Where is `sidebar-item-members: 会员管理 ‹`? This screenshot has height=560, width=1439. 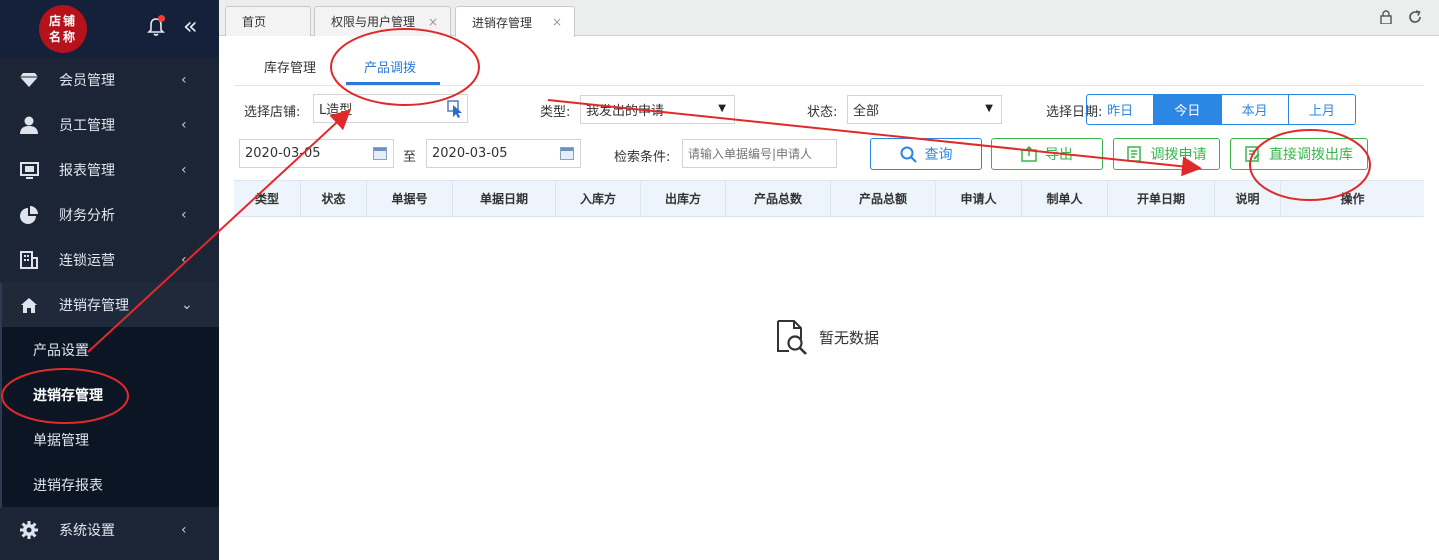
sidebar-item-members: 会员管理 ‹ is located at coordinates (109, 79).